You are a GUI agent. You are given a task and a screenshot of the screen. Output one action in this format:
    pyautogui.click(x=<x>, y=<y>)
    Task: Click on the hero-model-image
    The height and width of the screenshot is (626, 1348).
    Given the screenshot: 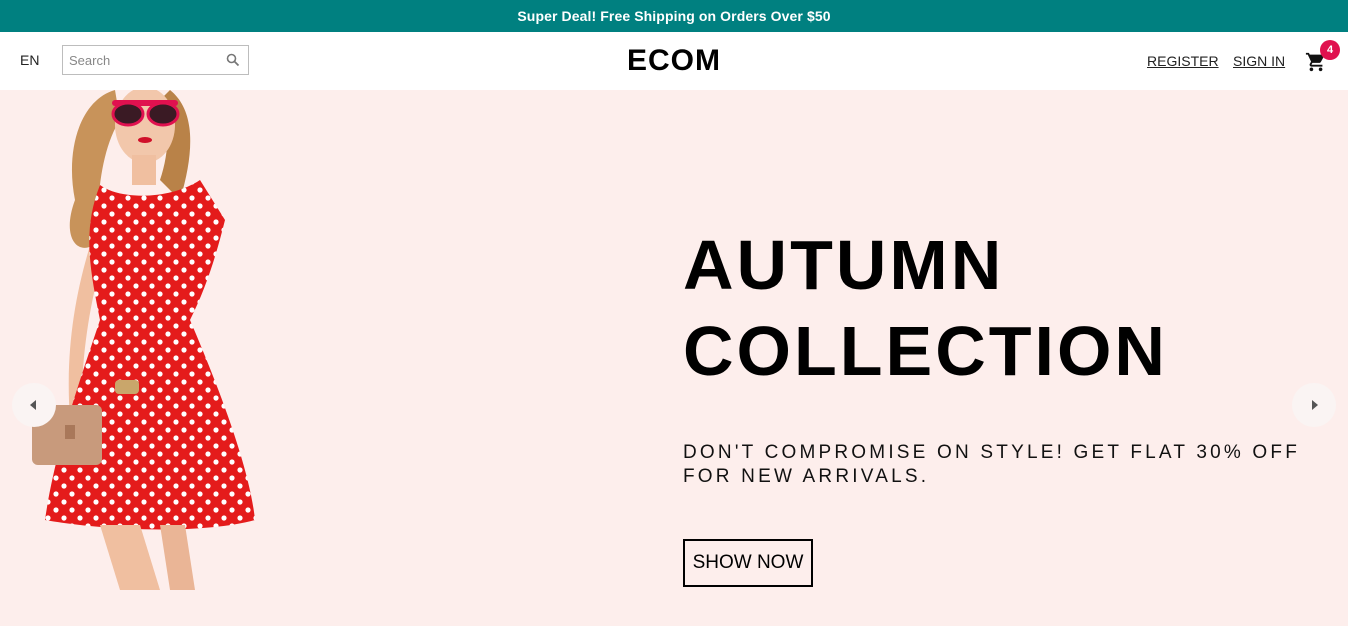 What is the action you would take?
    pyautogui.click(x=143, y=340)
    